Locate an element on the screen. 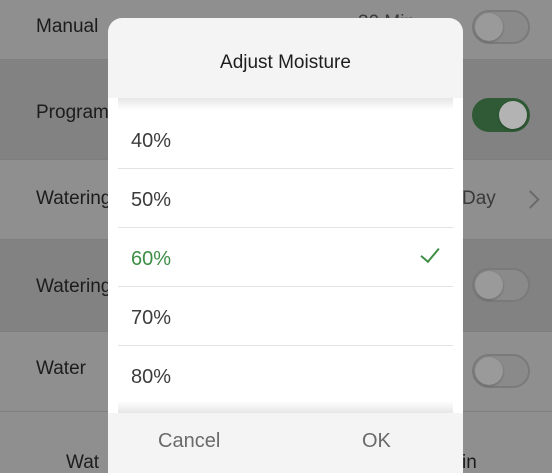 This screenshot has width=552, height=473. option-label: 80% is located at coordinates (151, 377).